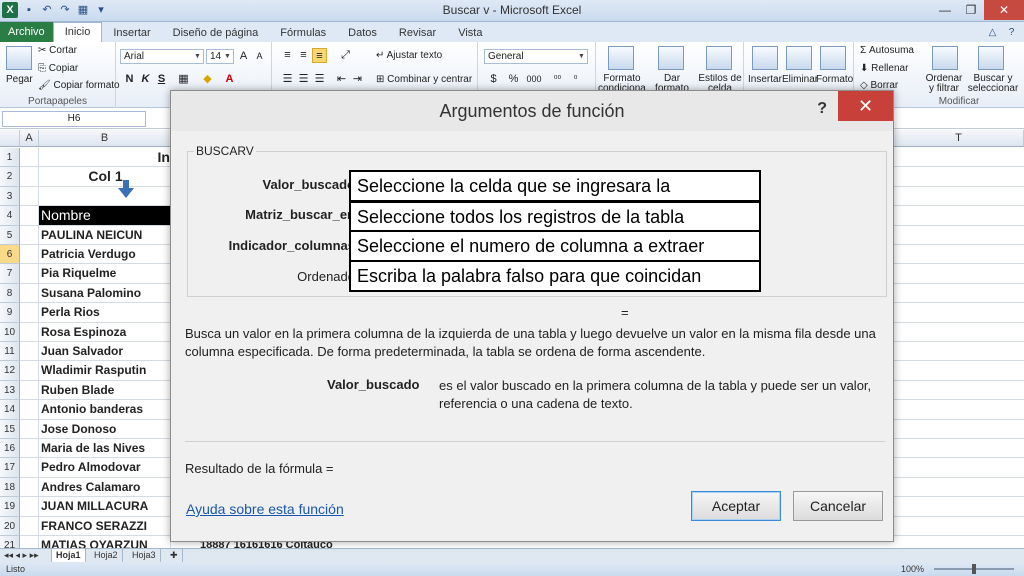  I want to click on fill-color-icon: ◆, so click(207, 79).